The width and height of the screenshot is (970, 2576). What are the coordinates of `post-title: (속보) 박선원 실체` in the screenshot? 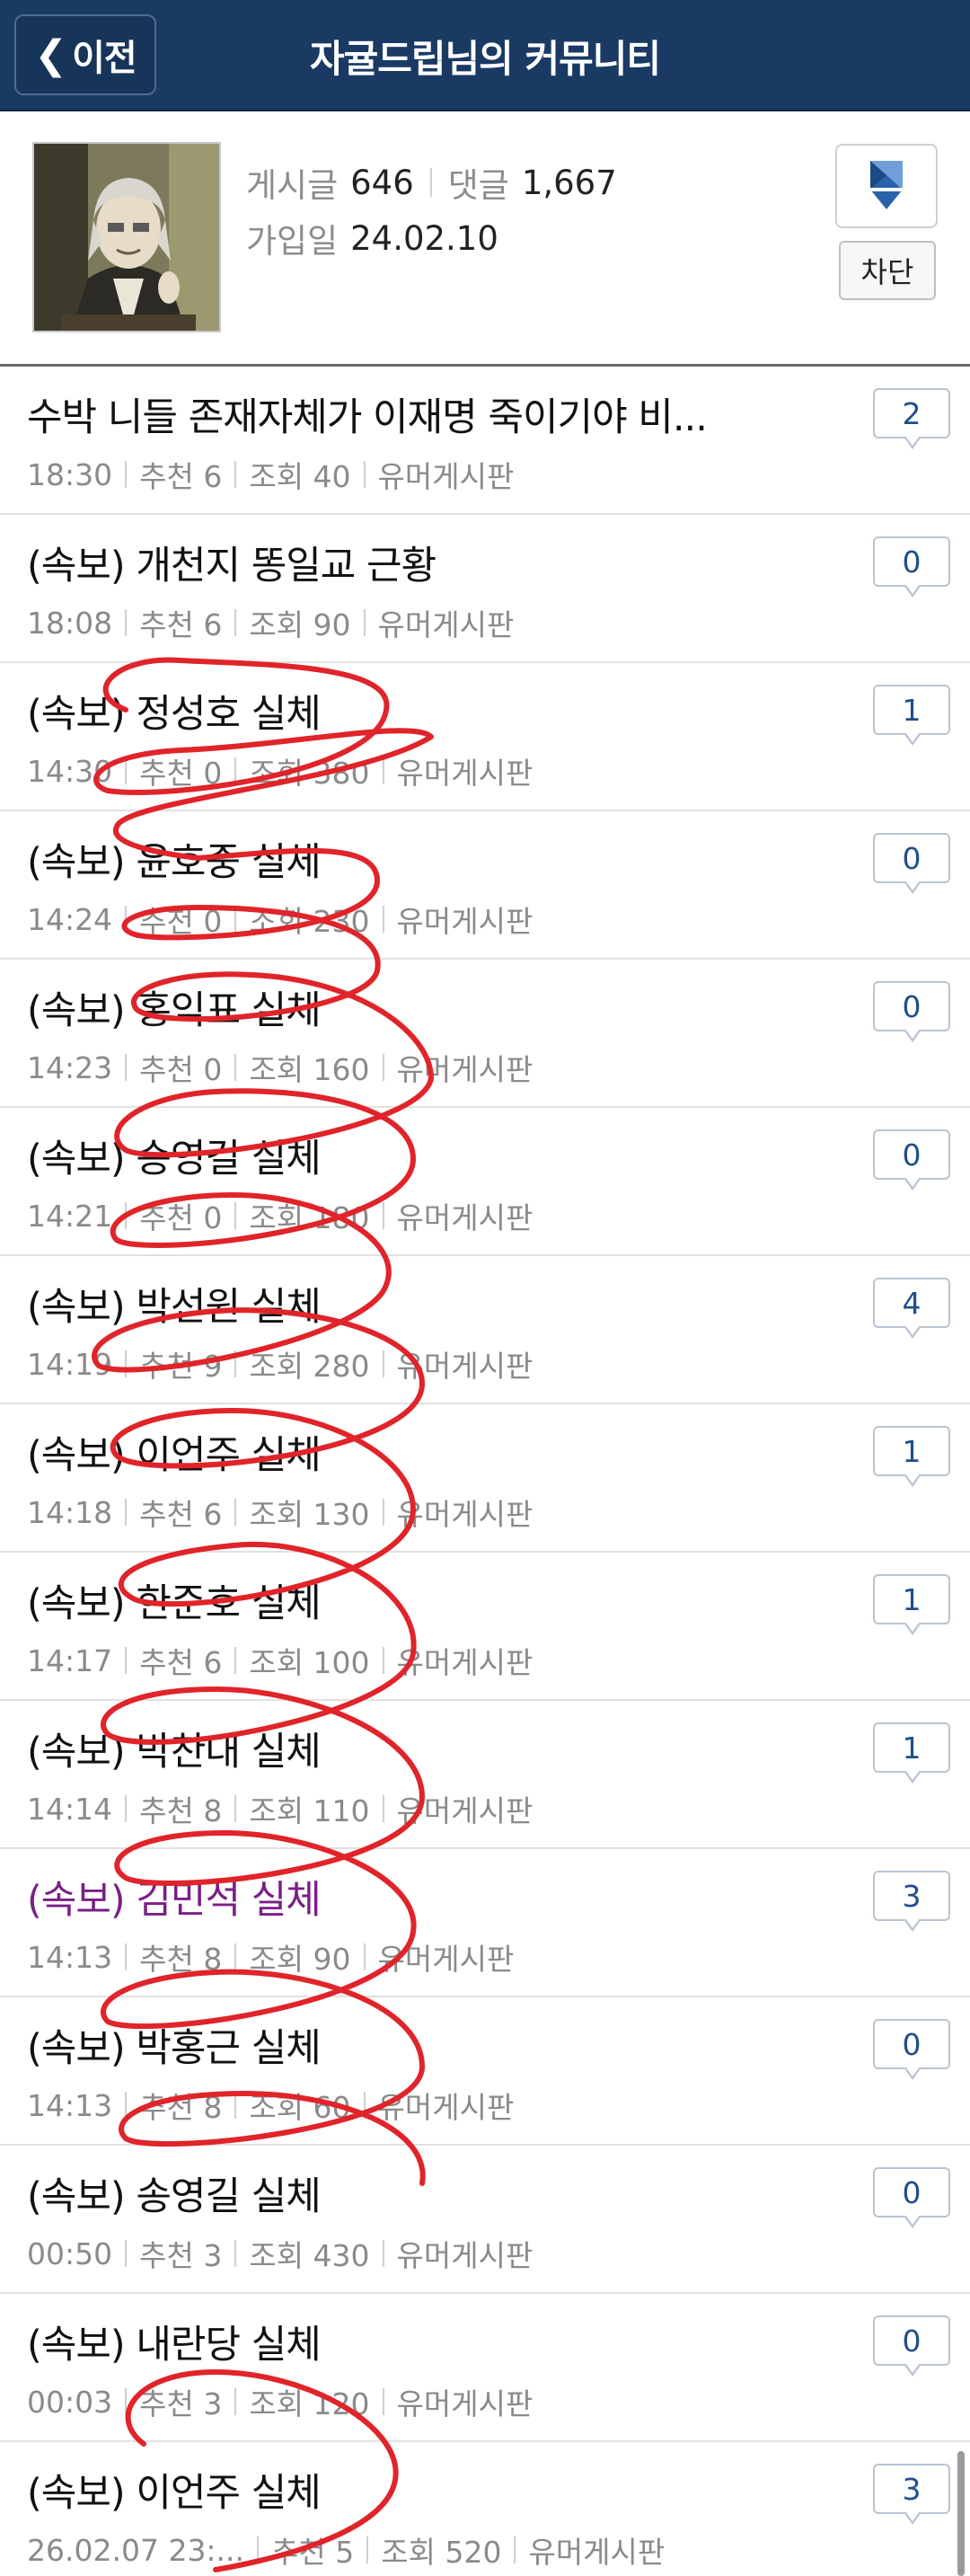 It's located at (422, 1304).